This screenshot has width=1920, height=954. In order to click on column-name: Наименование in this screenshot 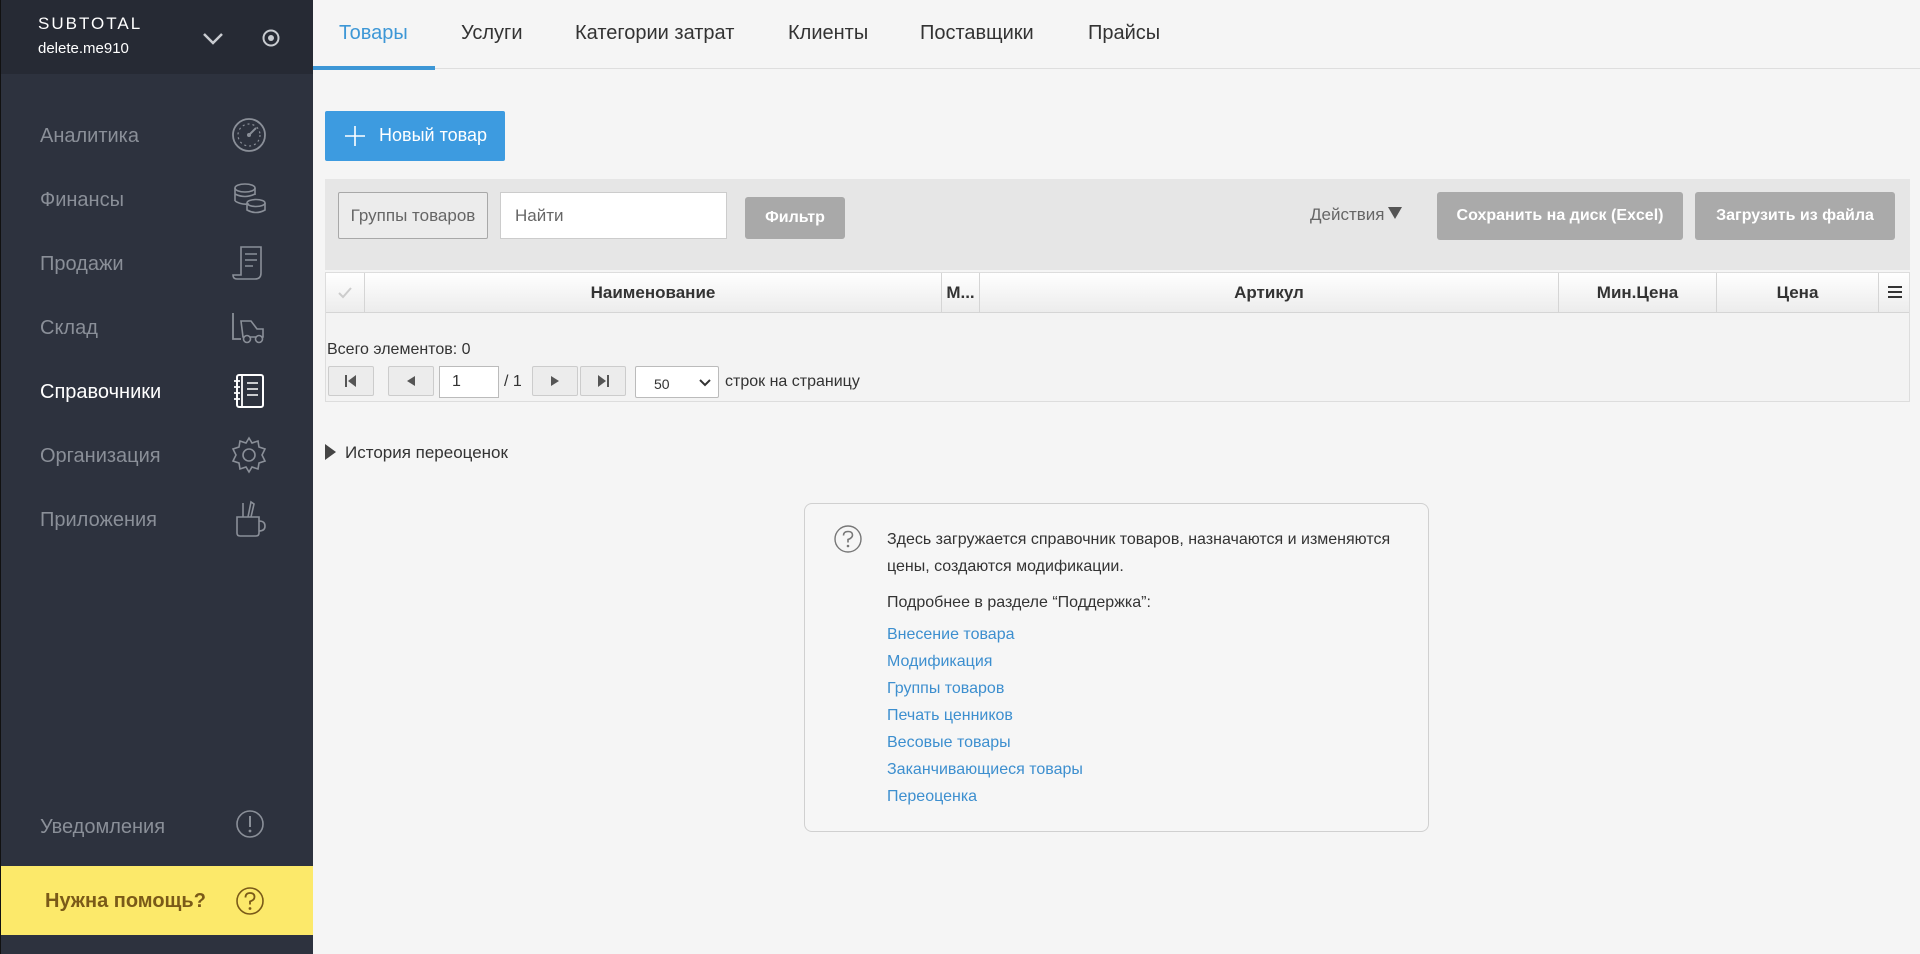, I will do `click(653, 293)`.